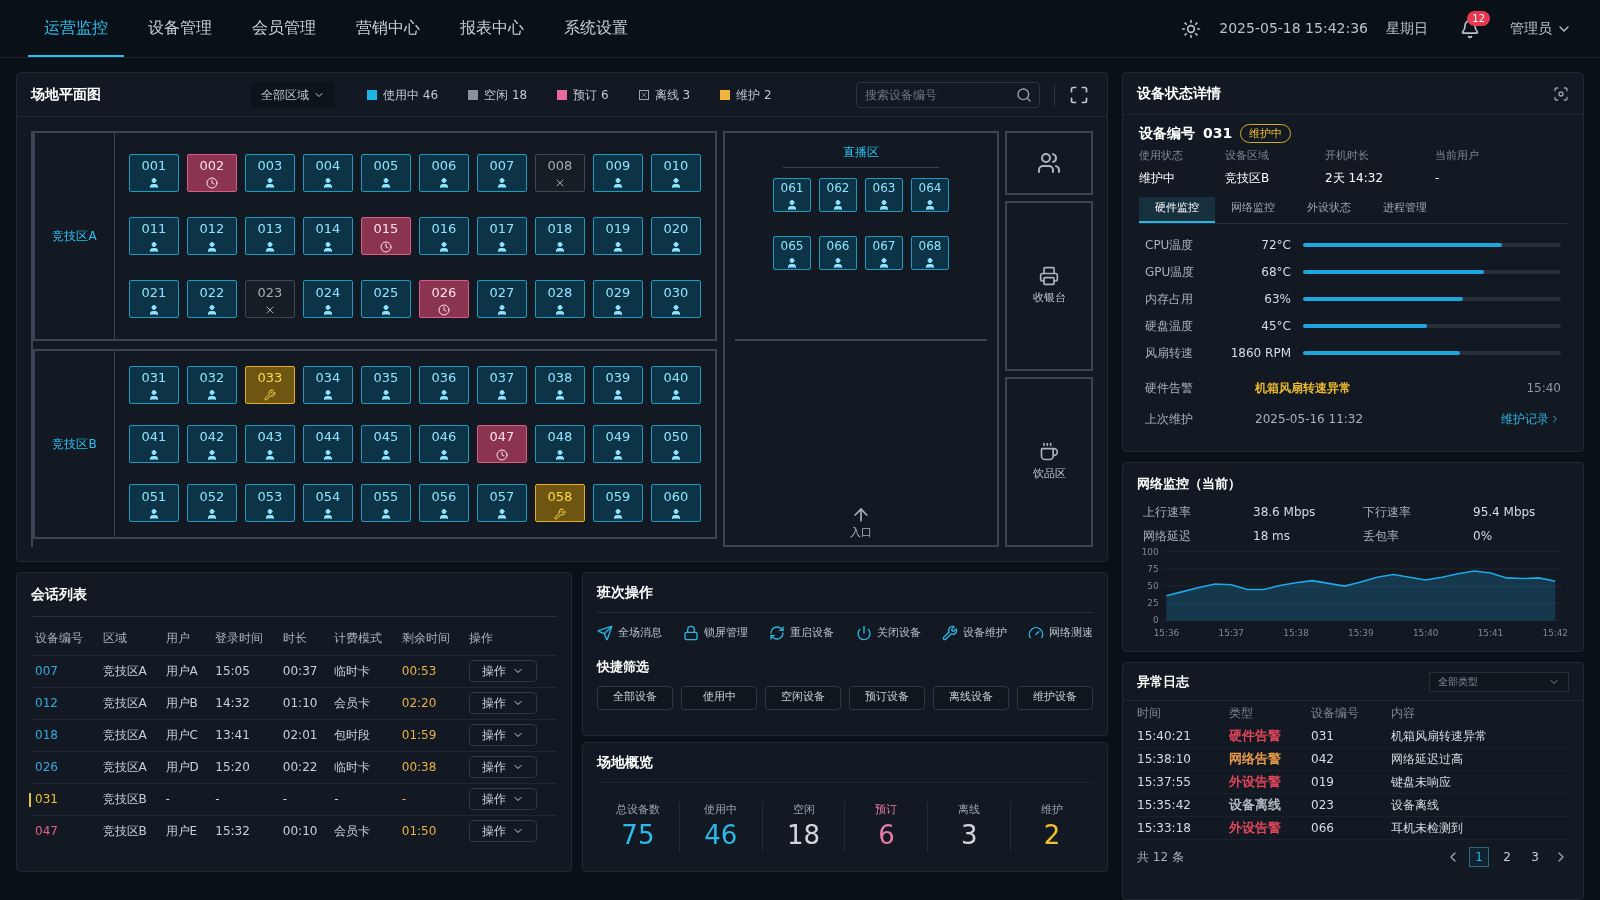 The image size is (1600, 900). I want to click on nav-tab: 运营监控, so click(76, 28).